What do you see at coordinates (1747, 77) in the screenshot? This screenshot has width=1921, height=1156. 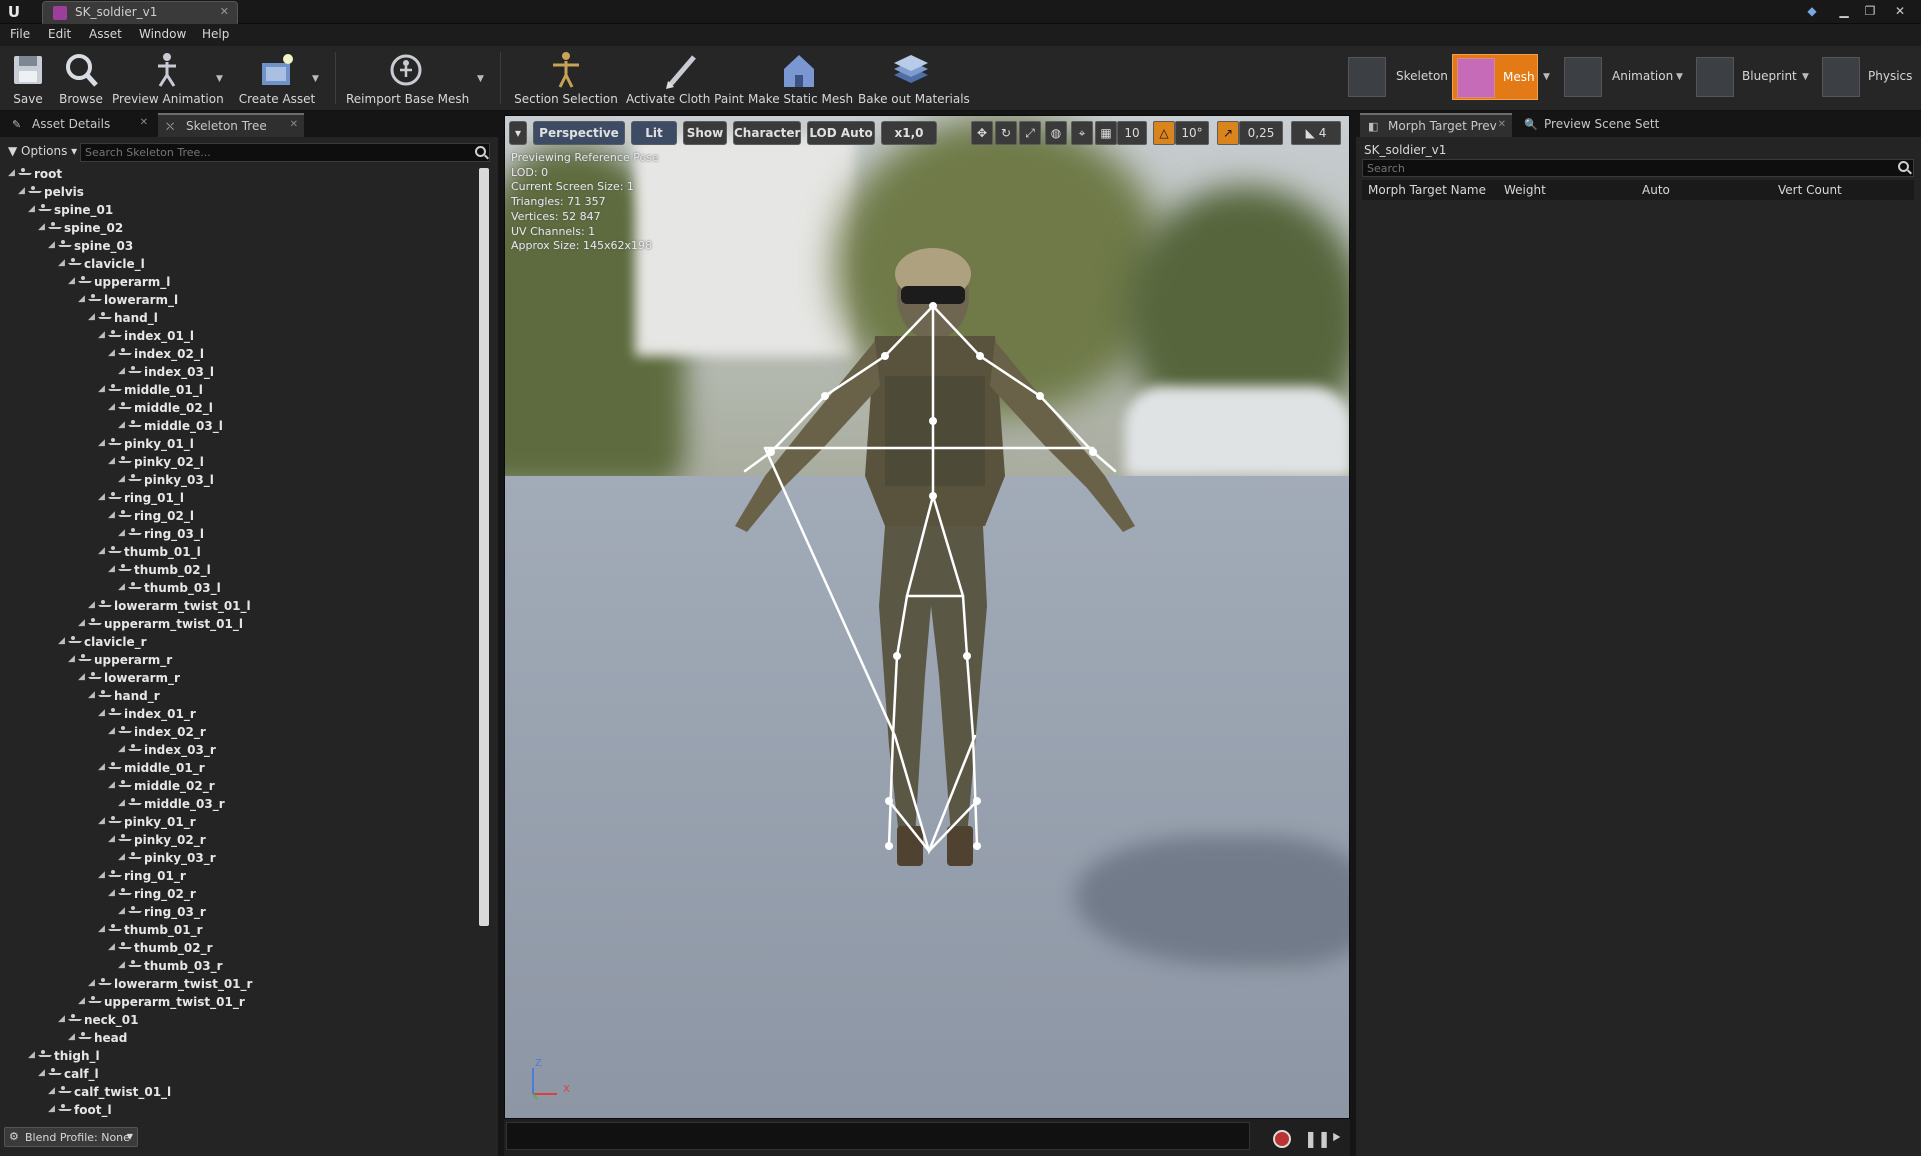 I see `mode-blueprint-button: Blueprint` at bounding box center [1747, 77].